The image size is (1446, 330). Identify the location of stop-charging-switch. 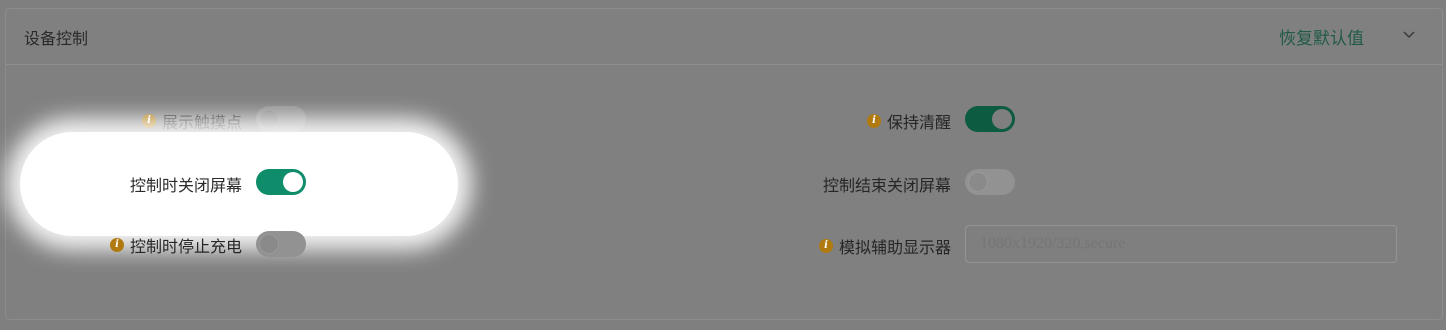
(281, 244).